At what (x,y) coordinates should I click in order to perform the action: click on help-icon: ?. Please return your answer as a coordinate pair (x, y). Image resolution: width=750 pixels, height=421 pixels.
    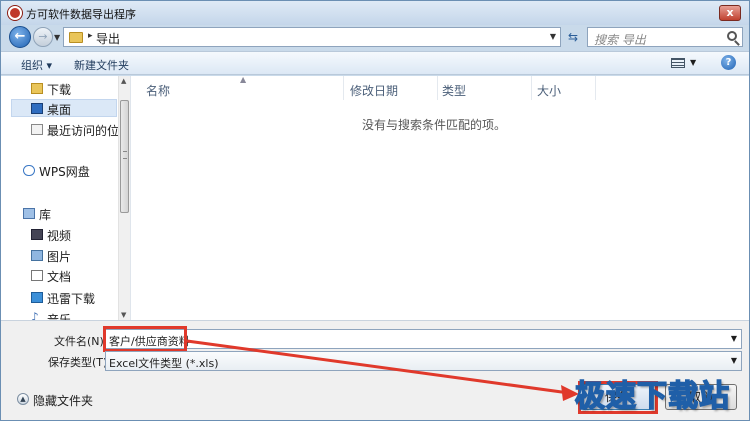
    Looking at the image, I should click on (728, 62).